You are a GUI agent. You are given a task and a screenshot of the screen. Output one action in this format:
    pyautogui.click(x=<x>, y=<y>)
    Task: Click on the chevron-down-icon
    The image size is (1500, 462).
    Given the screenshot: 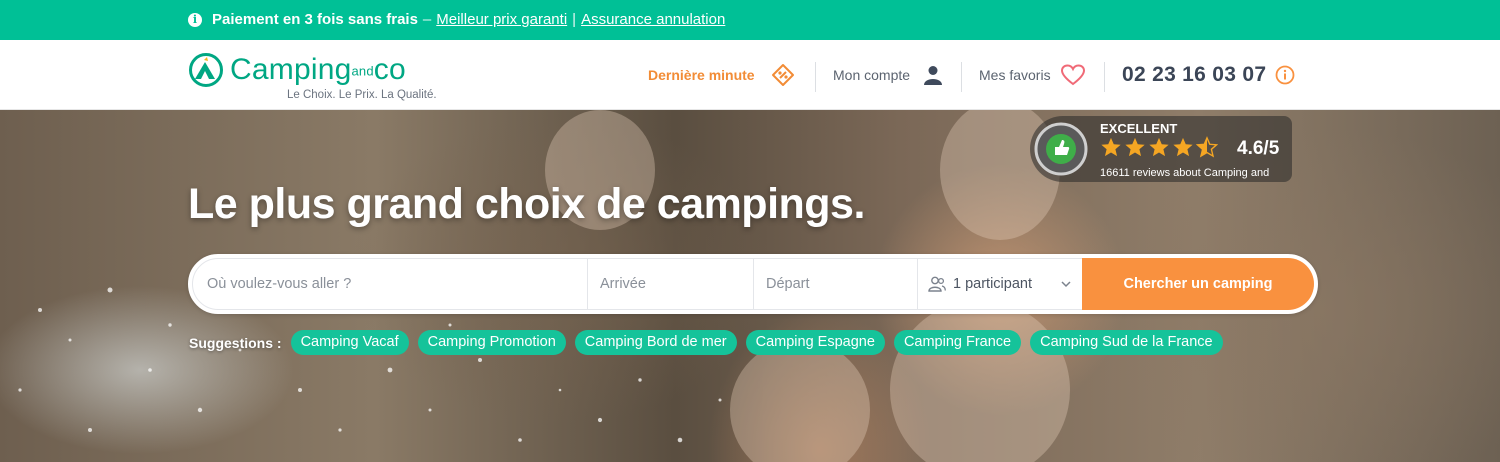 What is the action you would take?
    pyautogui.click(x=1066, y=284)
    